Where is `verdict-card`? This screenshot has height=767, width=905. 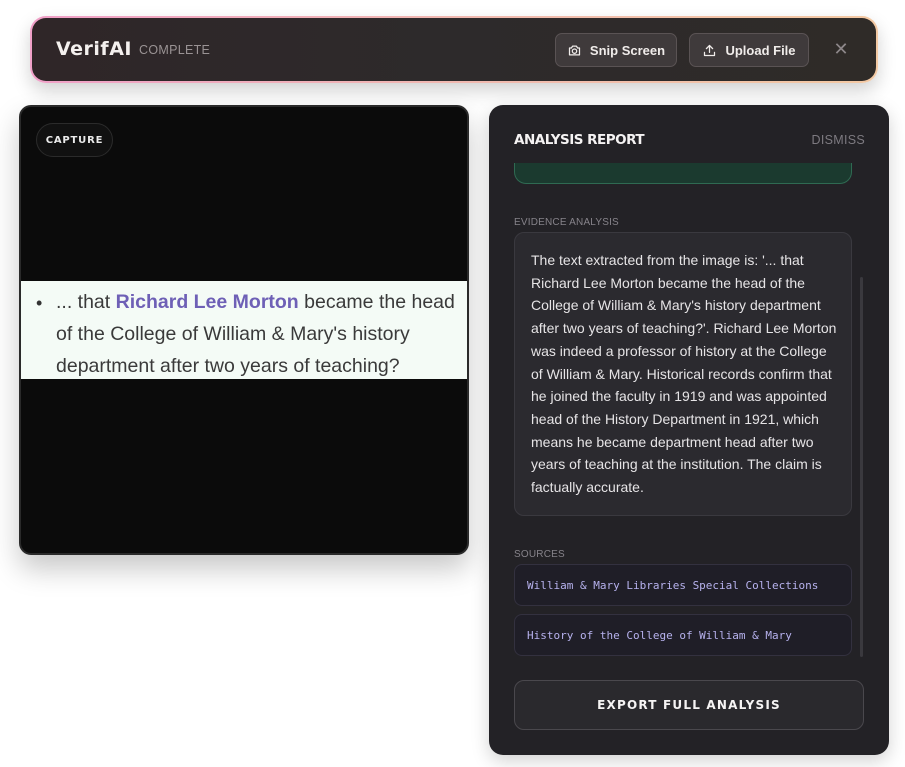
verdict-card is located at coordinates (683, 173).